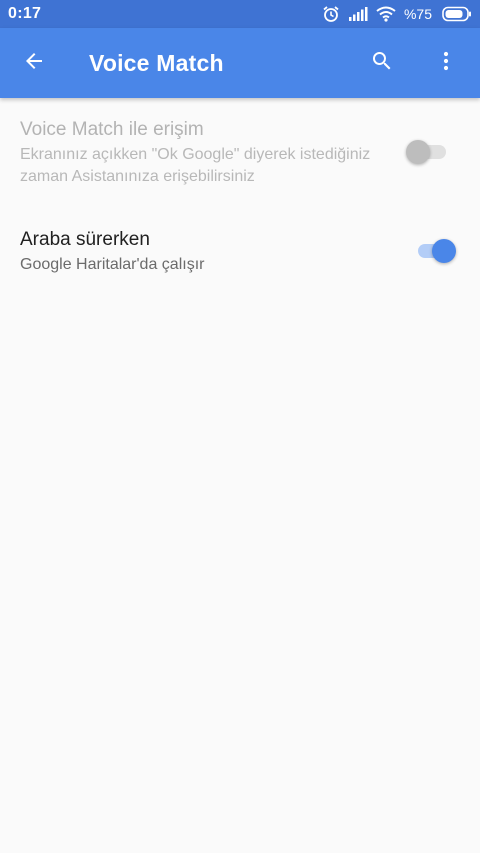 This screenshot has height=853, width=480. What do you see at coordinates (457, 14) in the screenshot?
I see `battery-icon` at bounding box center [457, 14].